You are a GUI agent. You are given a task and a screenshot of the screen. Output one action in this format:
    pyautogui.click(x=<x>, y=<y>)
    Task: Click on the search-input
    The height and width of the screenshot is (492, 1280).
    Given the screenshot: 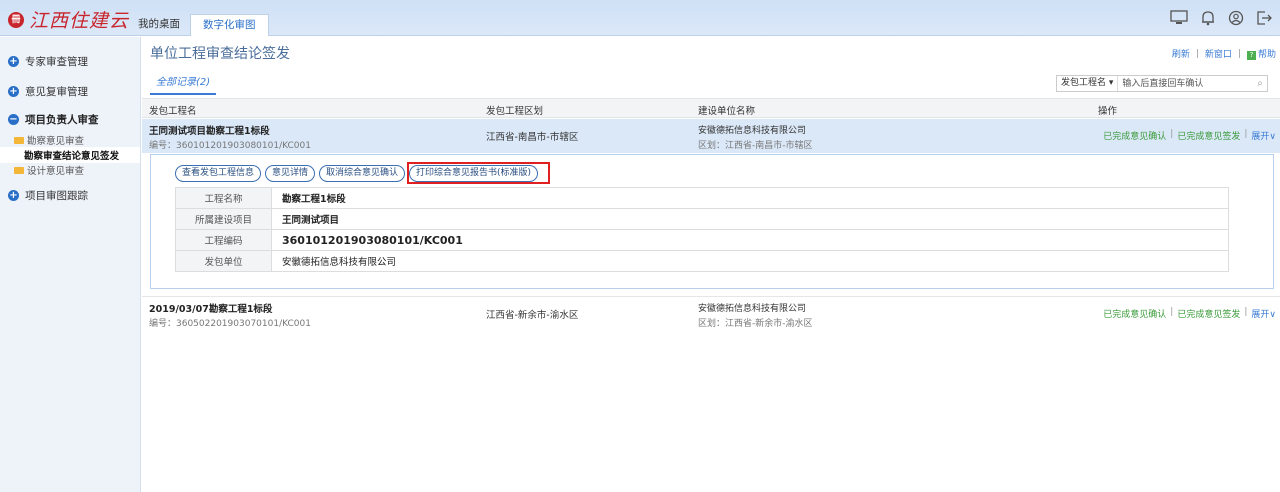 What is the action you would take?
    pyautogui.click(x=1185, y=83)
    